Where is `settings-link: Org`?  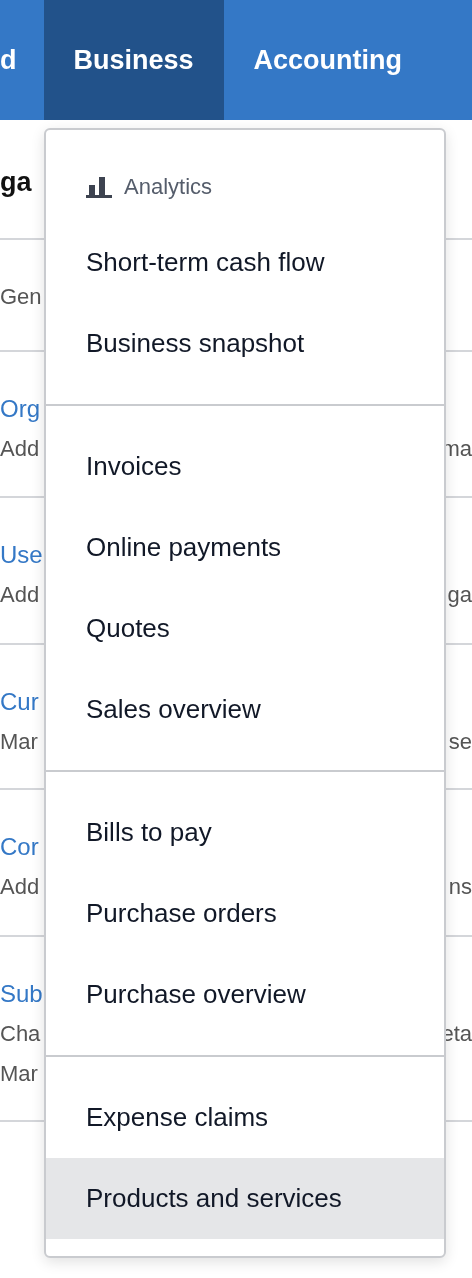
settings-link: Org is located at coordinates (20, 409).